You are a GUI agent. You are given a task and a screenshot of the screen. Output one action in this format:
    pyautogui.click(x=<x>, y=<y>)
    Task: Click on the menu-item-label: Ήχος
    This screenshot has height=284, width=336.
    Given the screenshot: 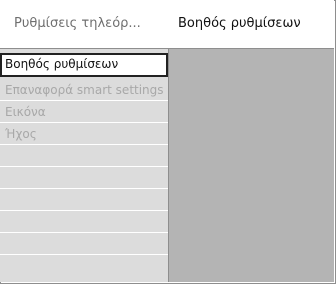 What is the action you would take?
    pyautogui.click(x=21, y=134)
    